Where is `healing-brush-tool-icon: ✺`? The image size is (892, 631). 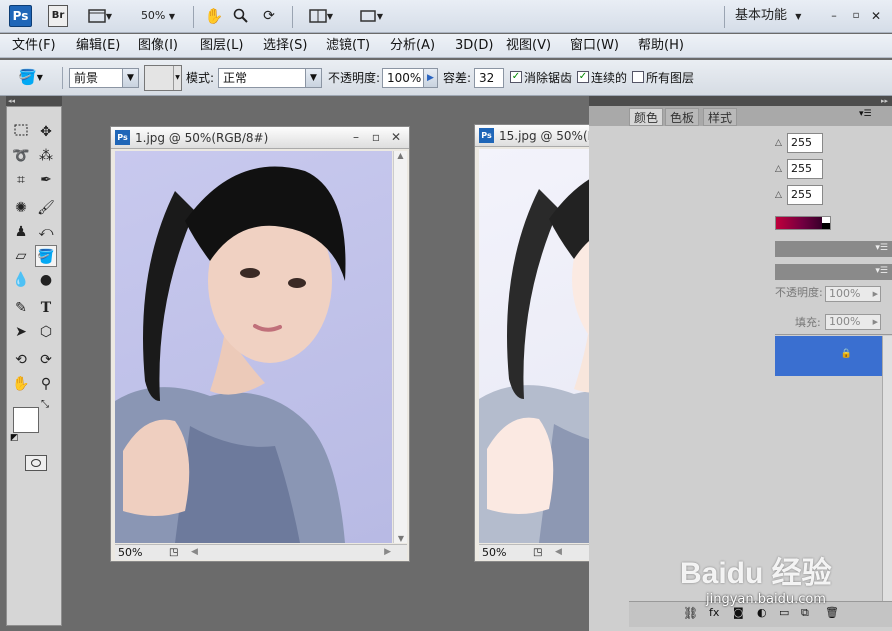
healing-brush-tool-icon: ✺ is located at coordinates (21, 208).